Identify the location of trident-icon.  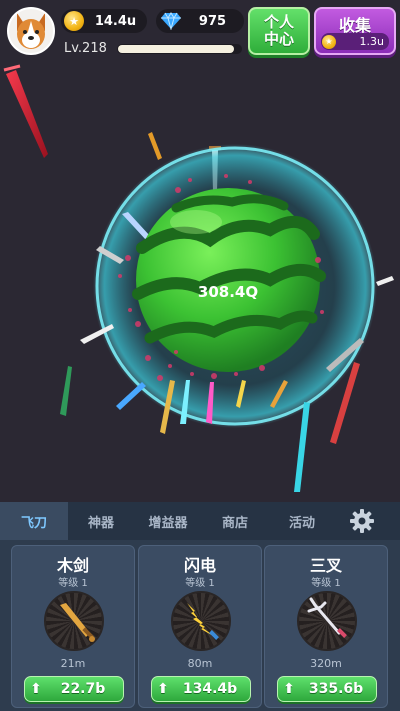
(327, 617).